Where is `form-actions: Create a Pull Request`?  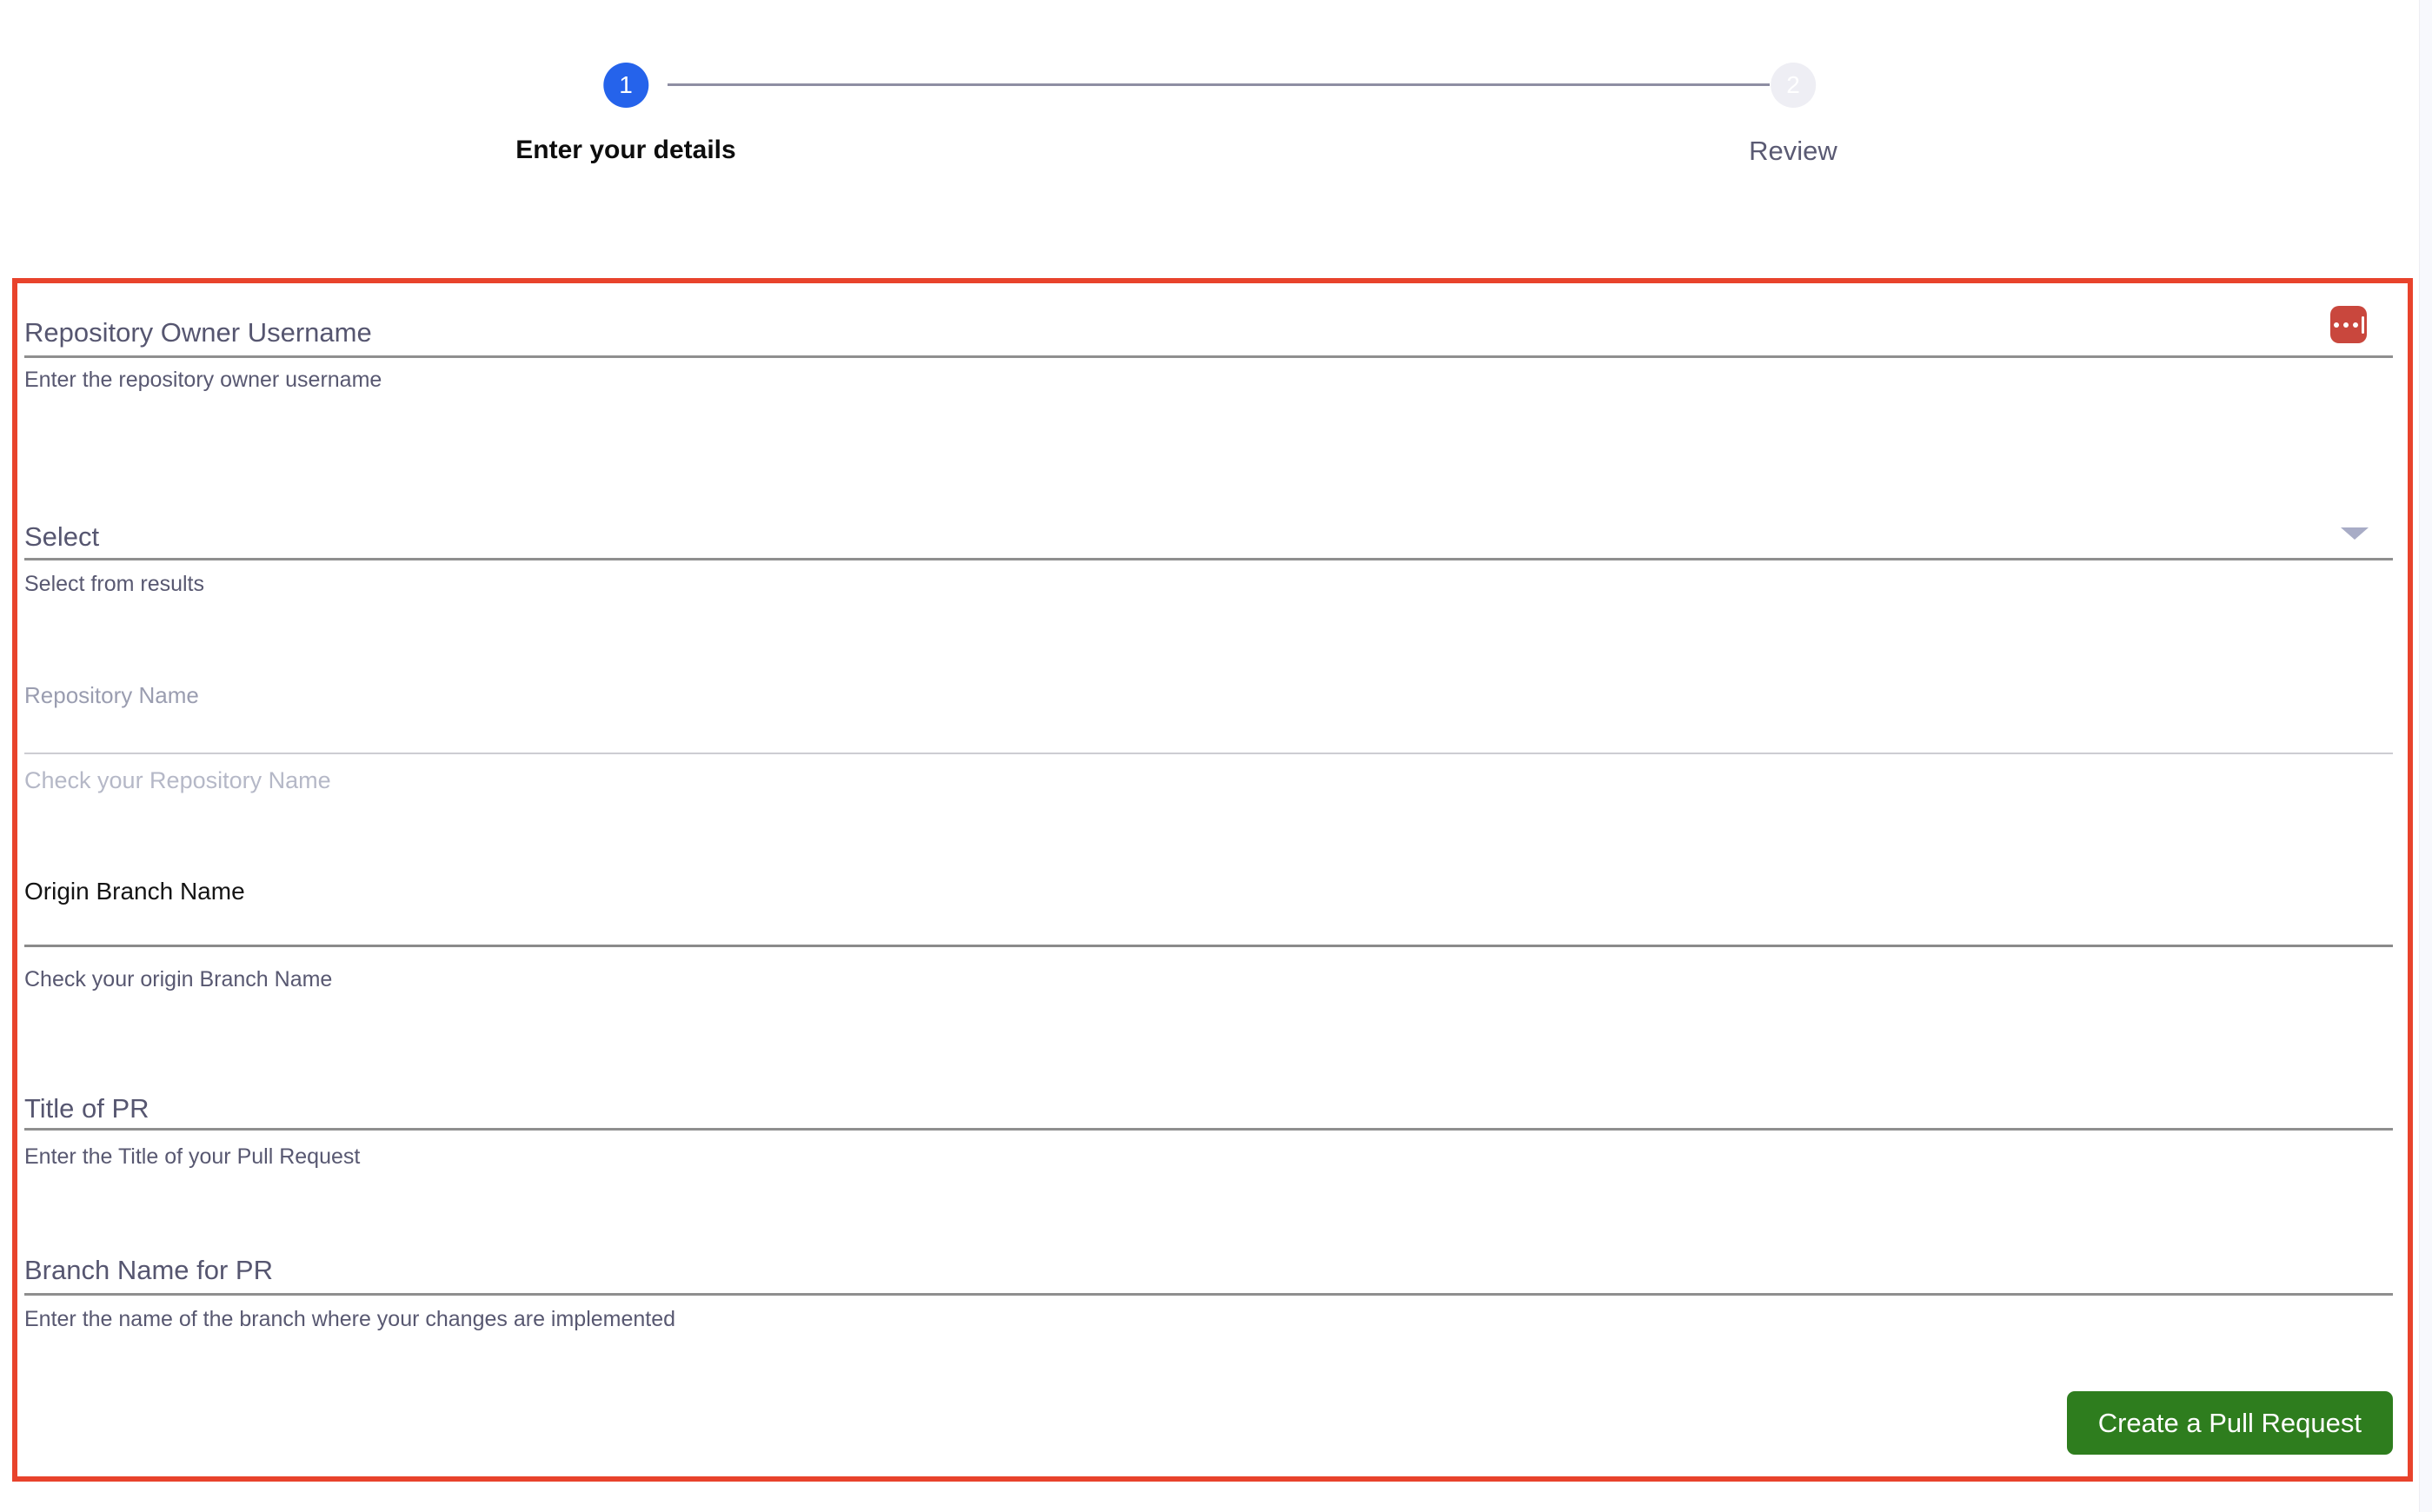
form-actions: Create a Pull Request is located at coordinates (1209, 1423).